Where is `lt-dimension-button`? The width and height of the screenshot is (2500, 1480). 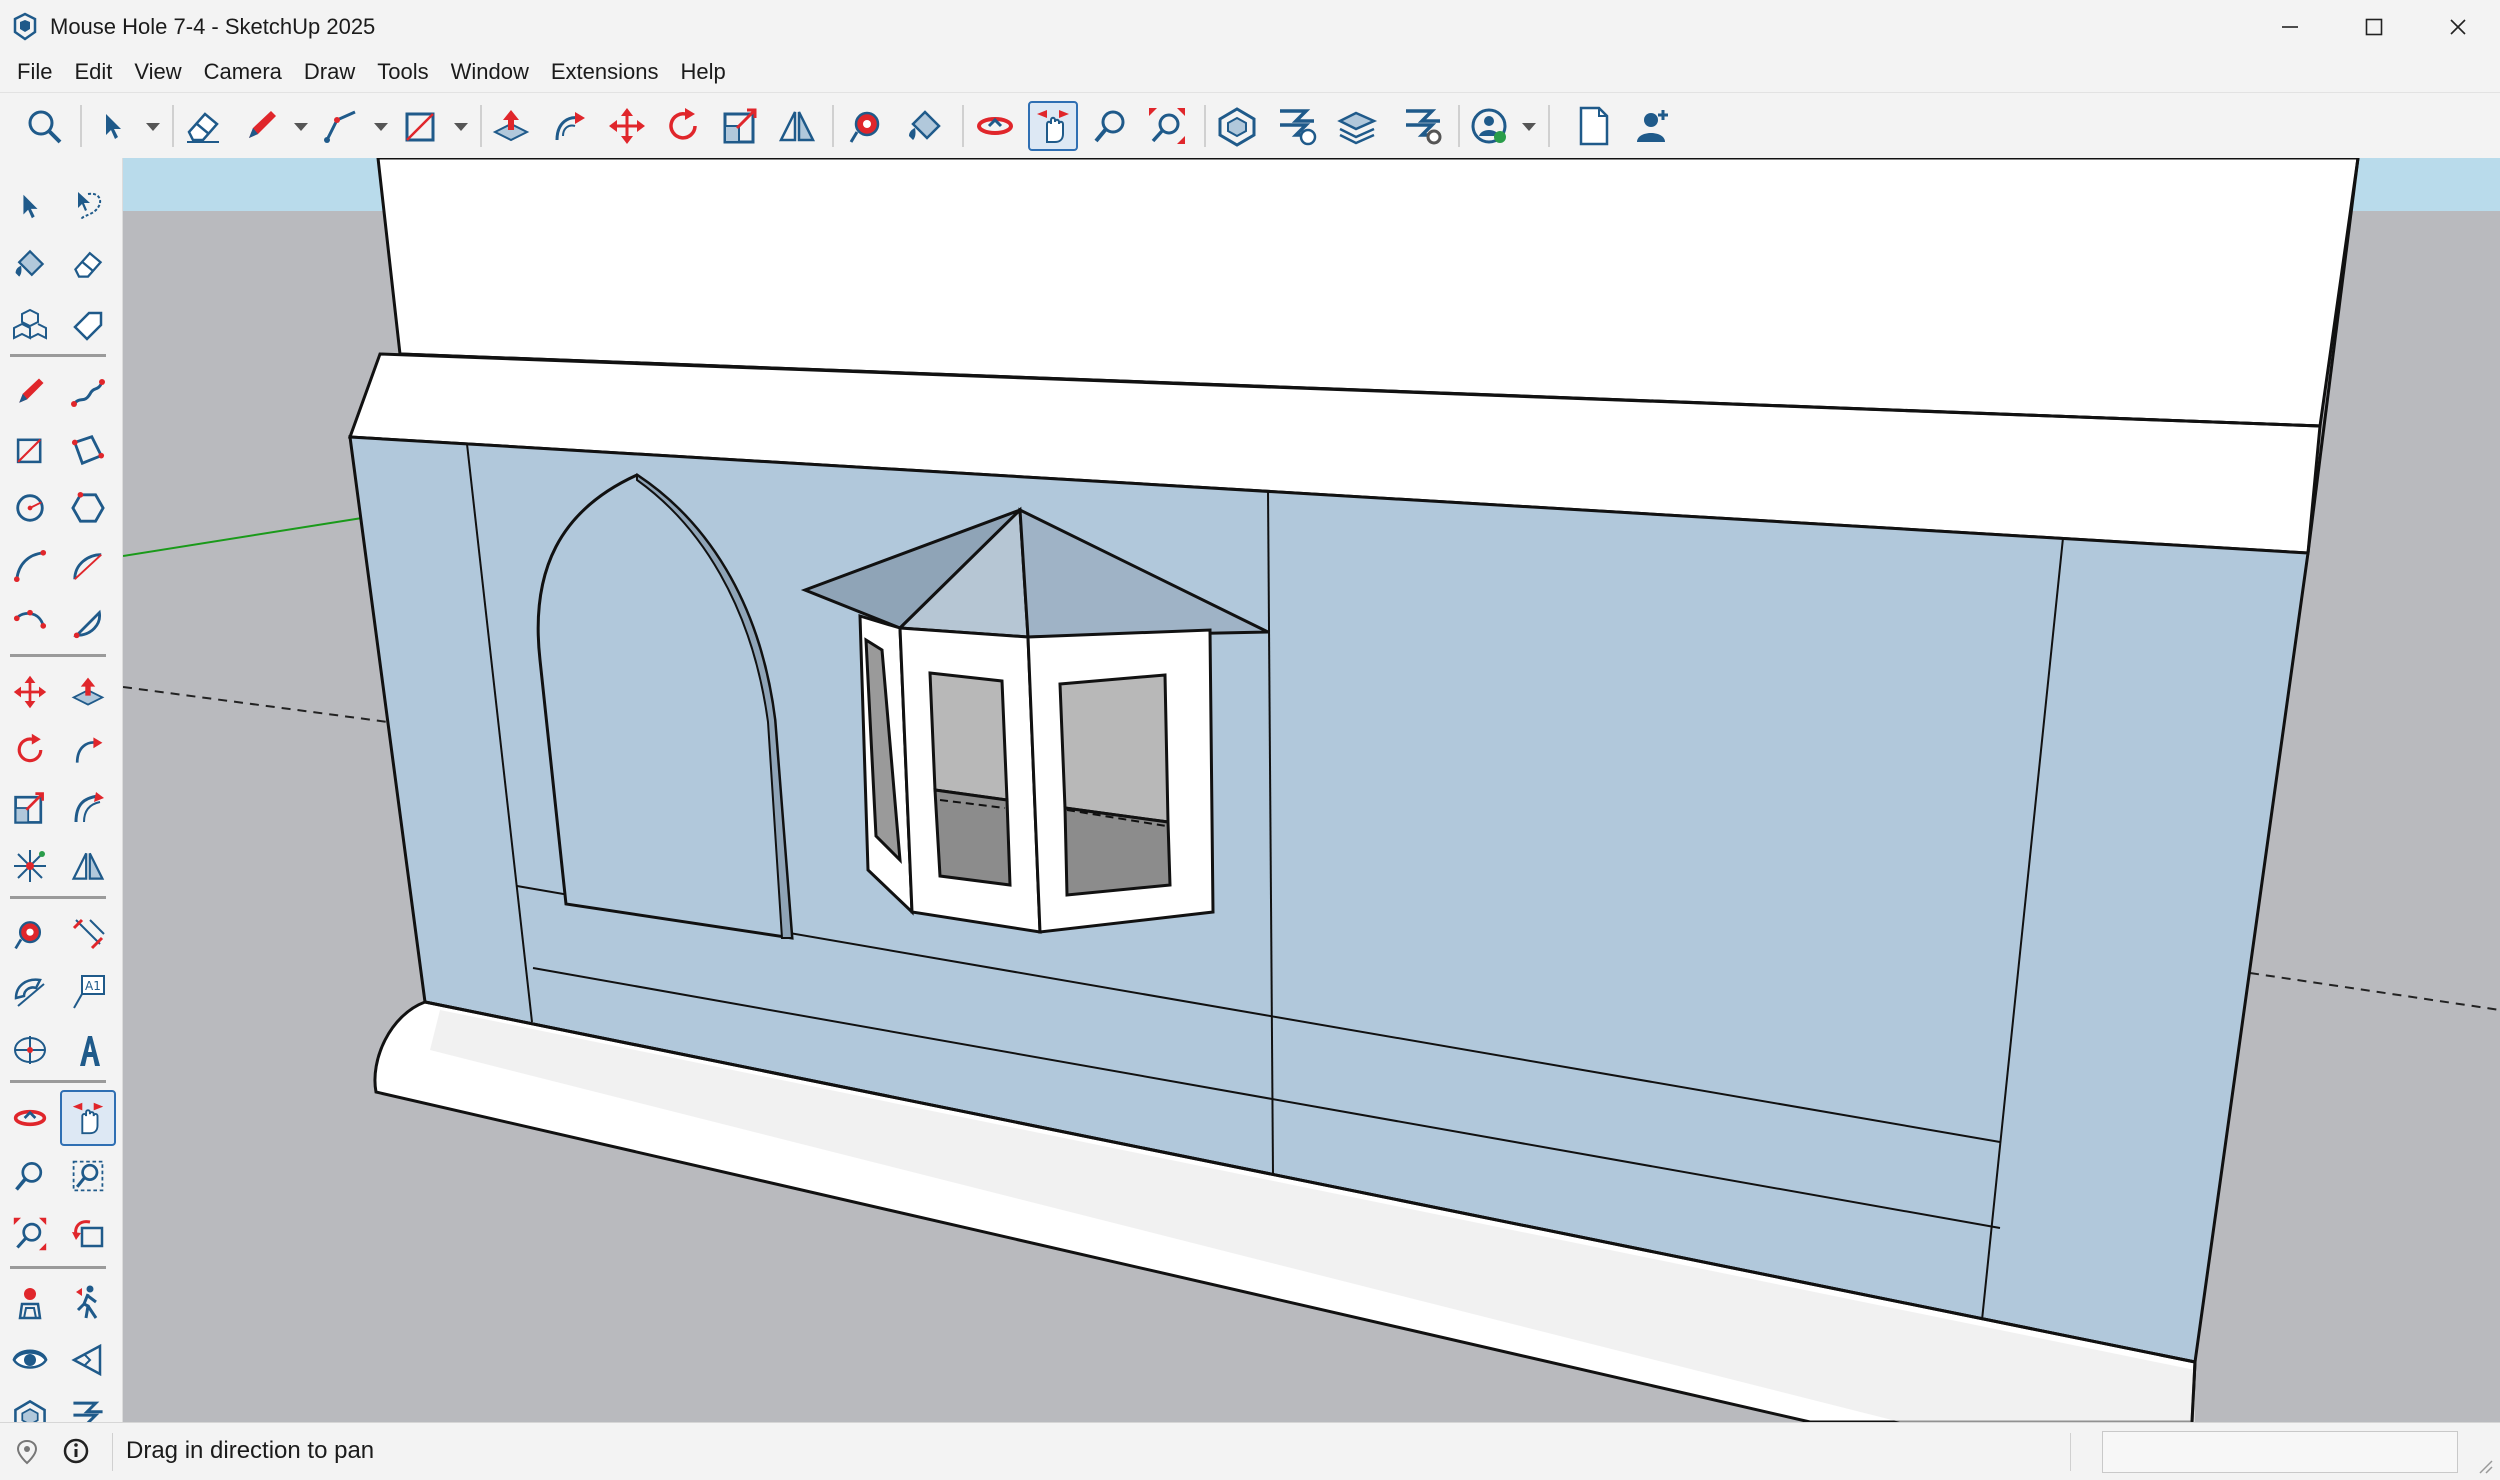
lt-dimension-button is located at coordinates (88, 934).